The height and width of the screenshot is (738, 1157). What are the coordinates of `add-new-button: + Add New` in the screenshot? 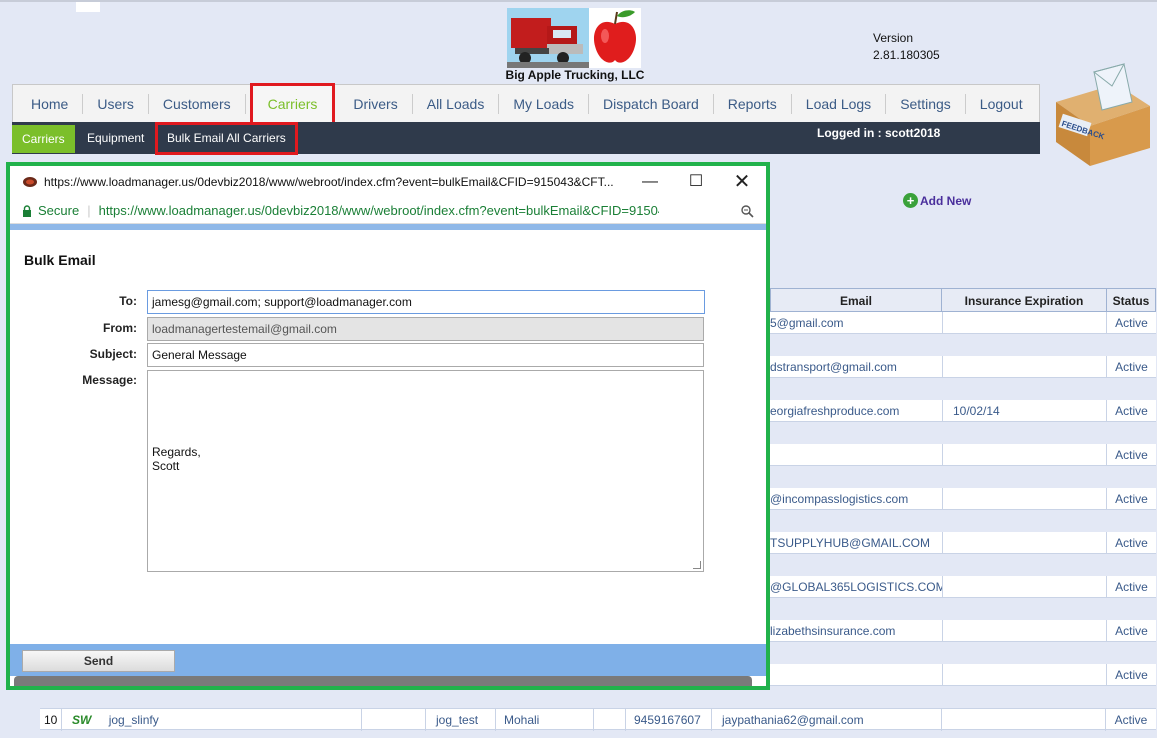 It's located at (937, 200).